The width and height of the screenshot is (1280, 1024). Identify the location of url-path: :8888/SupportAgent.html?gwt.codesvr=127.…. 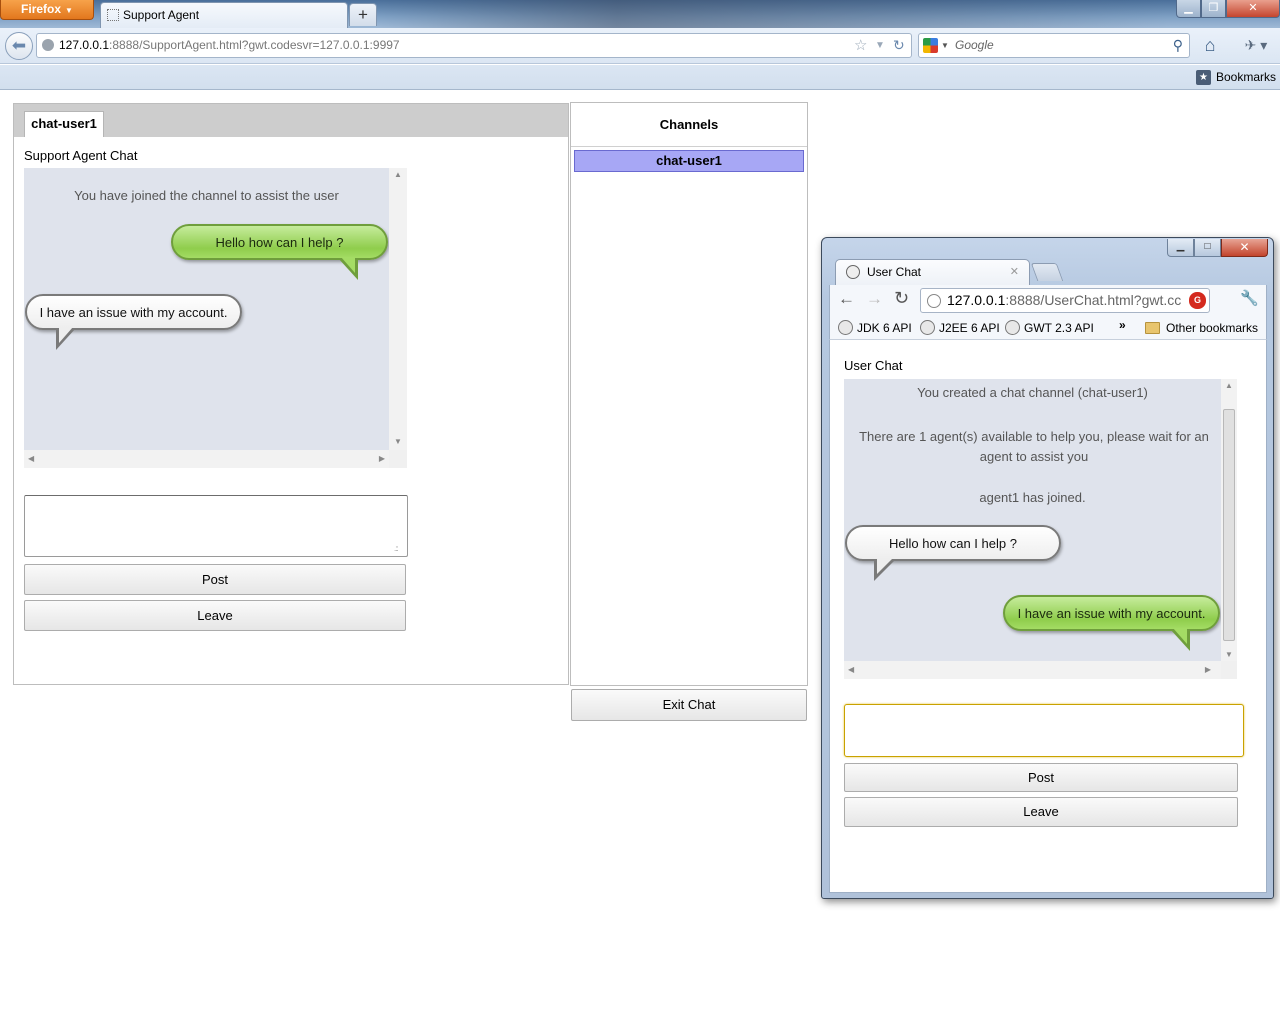
(254, 45).